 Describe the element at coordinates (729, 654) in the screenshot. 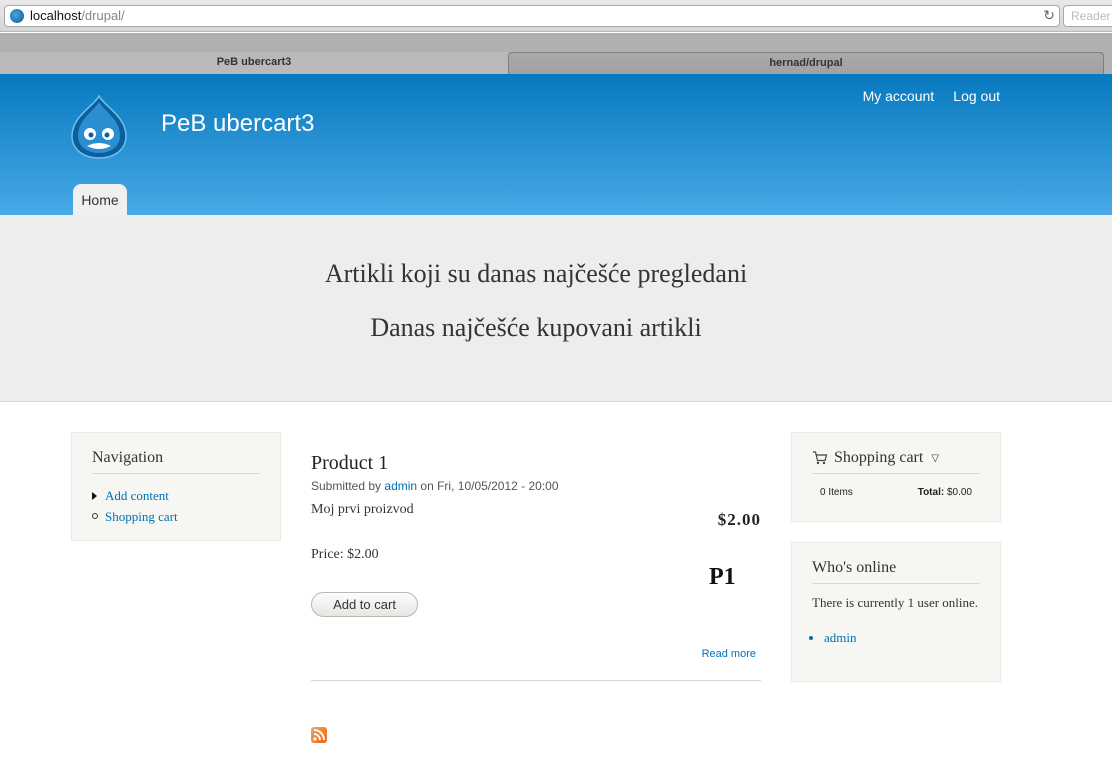

I see `read-more-link: Read more` at that location.